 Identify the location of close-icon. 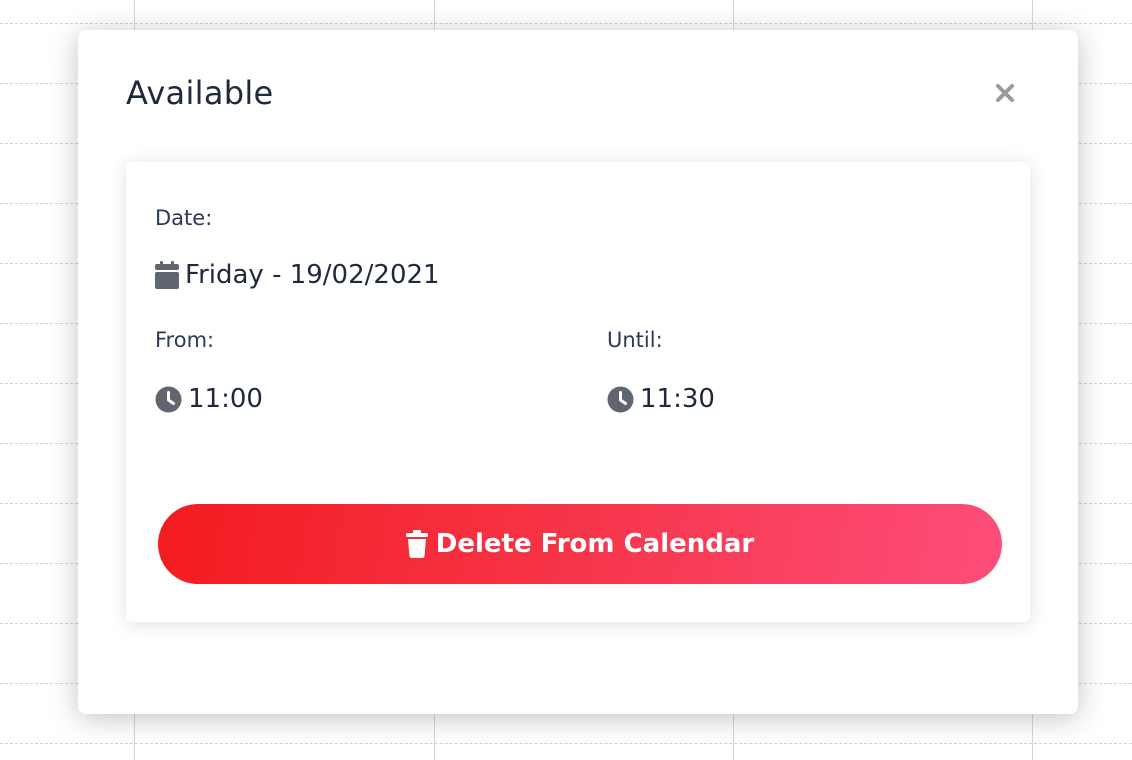
(1005, 93).